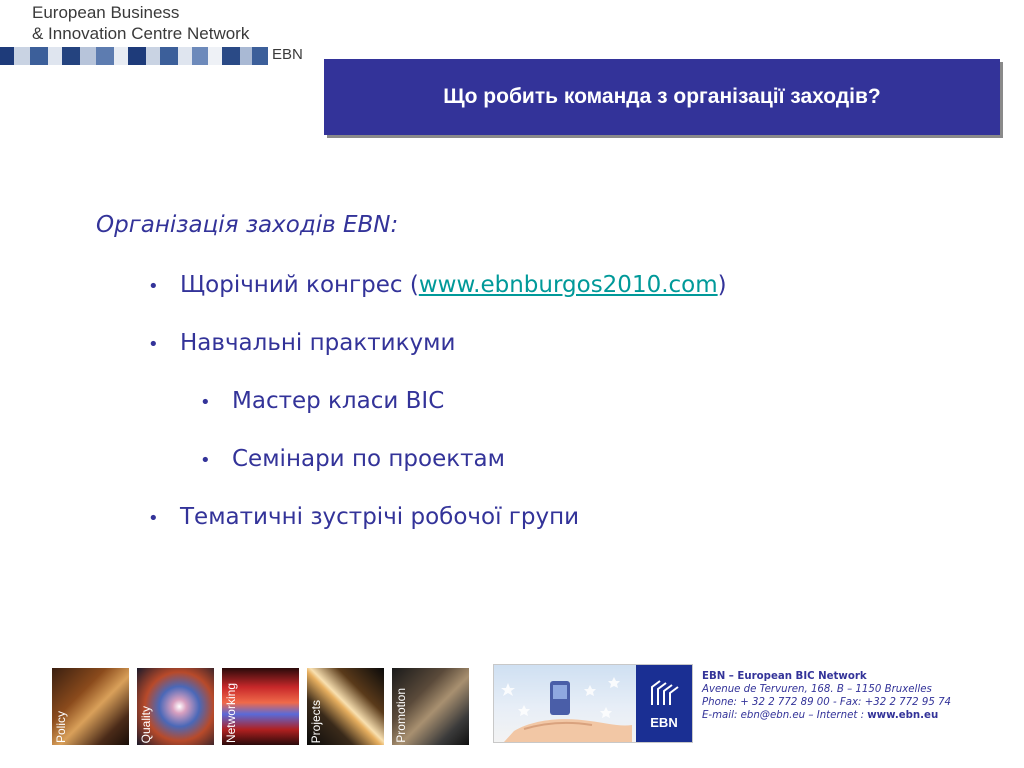  What do you see at coordinates (784, 676) in the screenshot?
I see `contact-organization: EBN – European BIC Network` at bounding box center [784, 676].